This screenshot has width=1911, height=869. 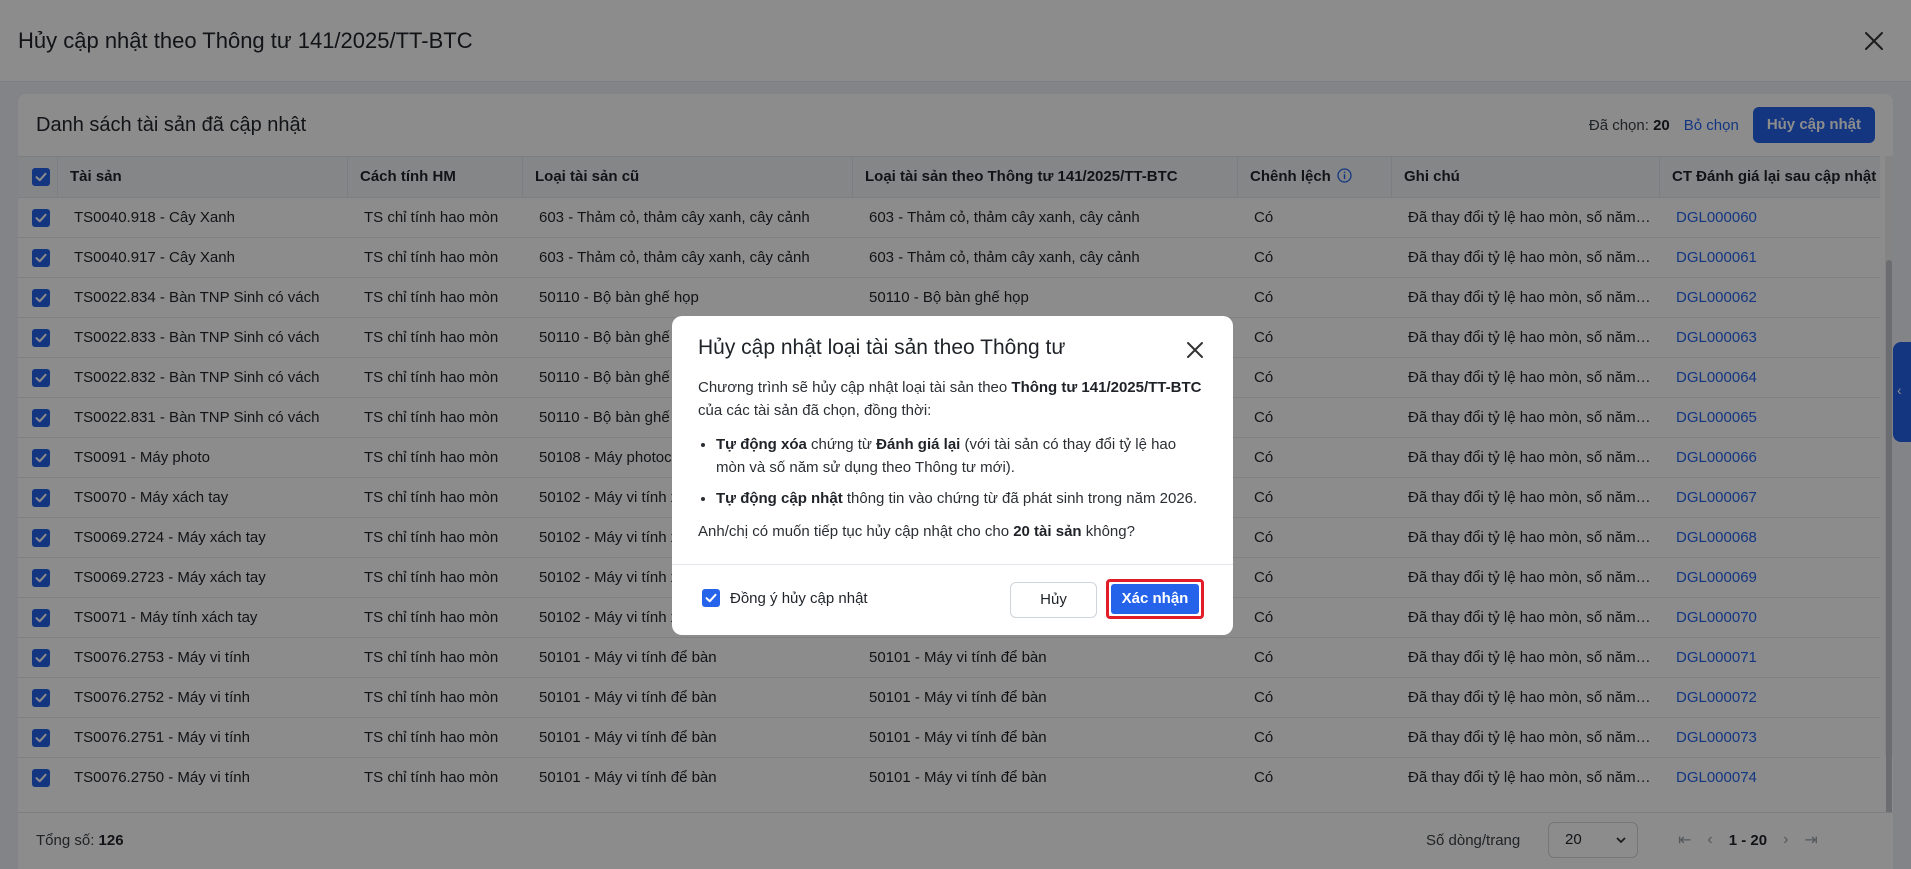 I want to click on bullet-text: chứng từ, so click(x=841, y=444).